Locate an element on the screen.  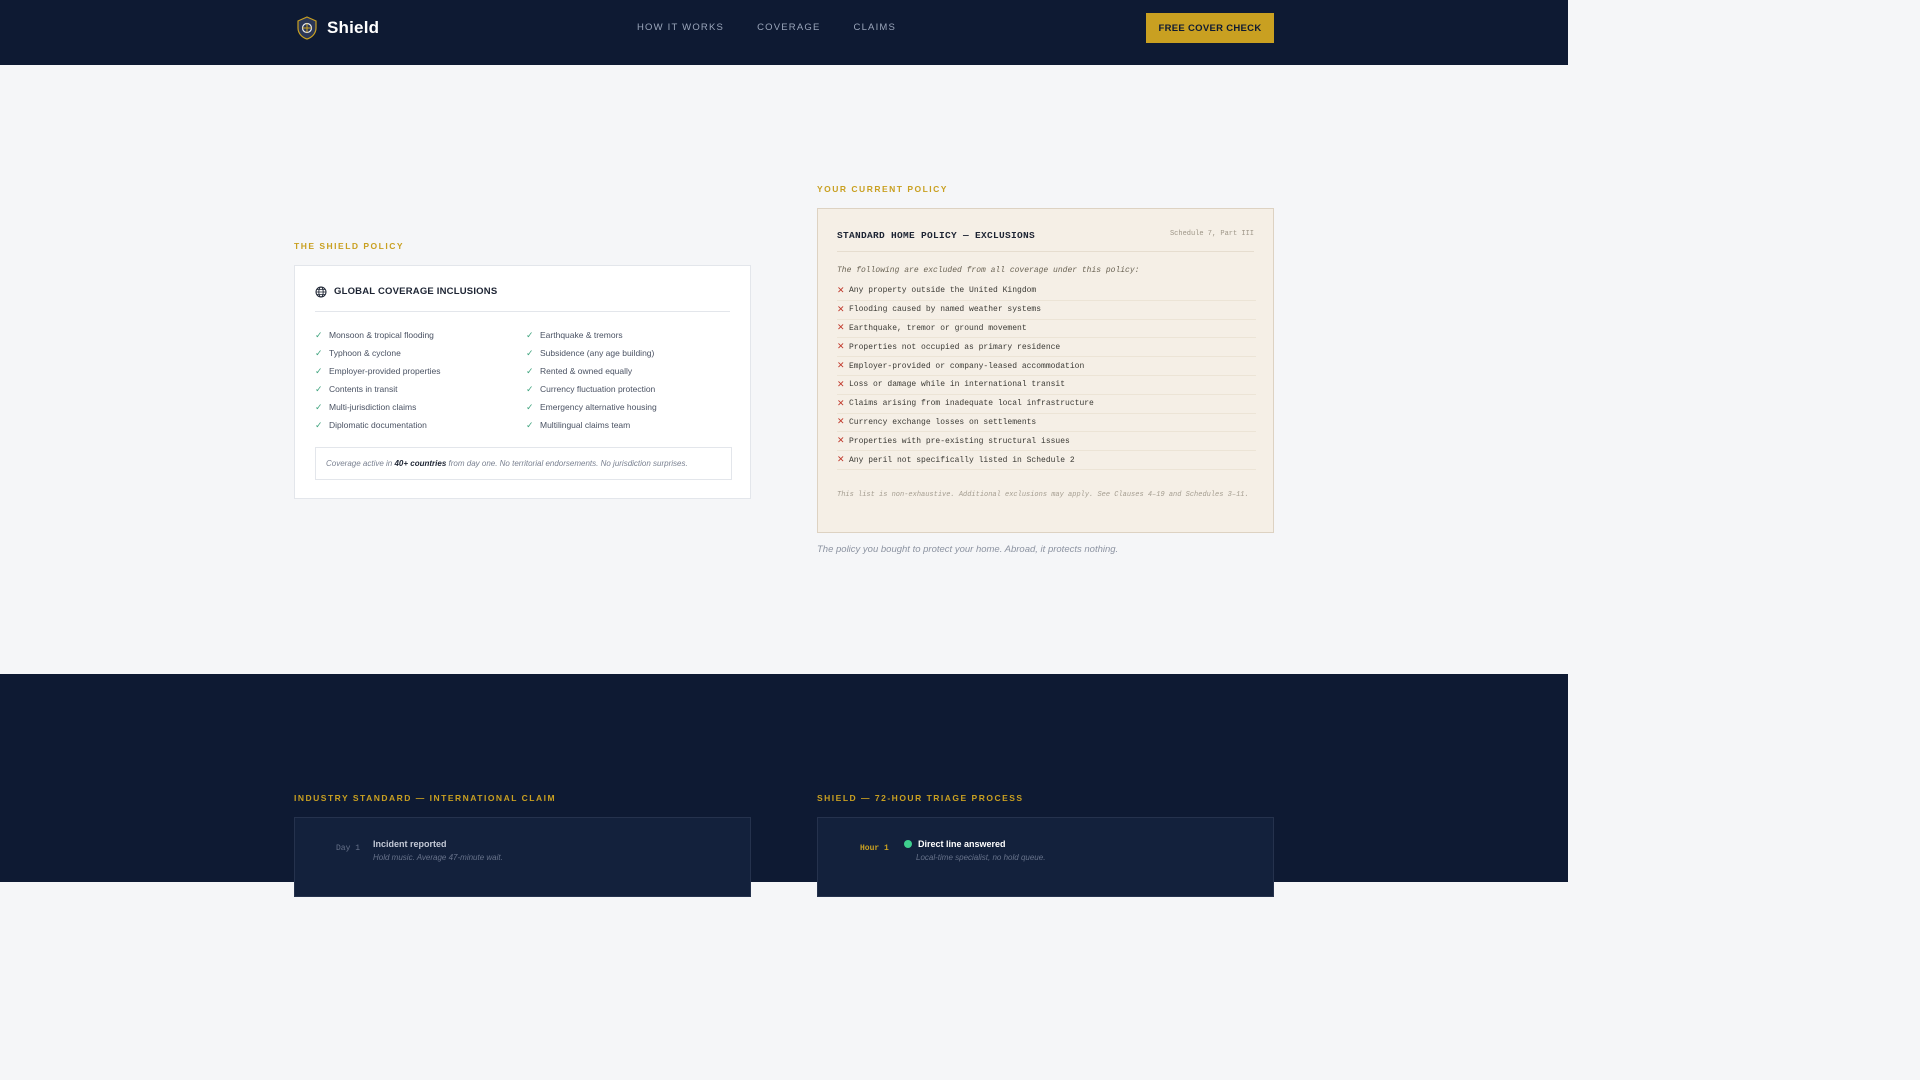
card-title: GLOBAL COVERAGE INCLUSIONS is located at coordinates (416, 291).